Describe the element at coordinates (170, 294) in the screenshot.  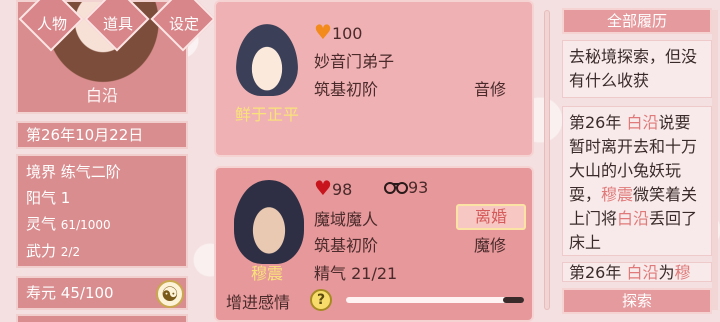
I see `yinyang-icon: ☯` at that location.